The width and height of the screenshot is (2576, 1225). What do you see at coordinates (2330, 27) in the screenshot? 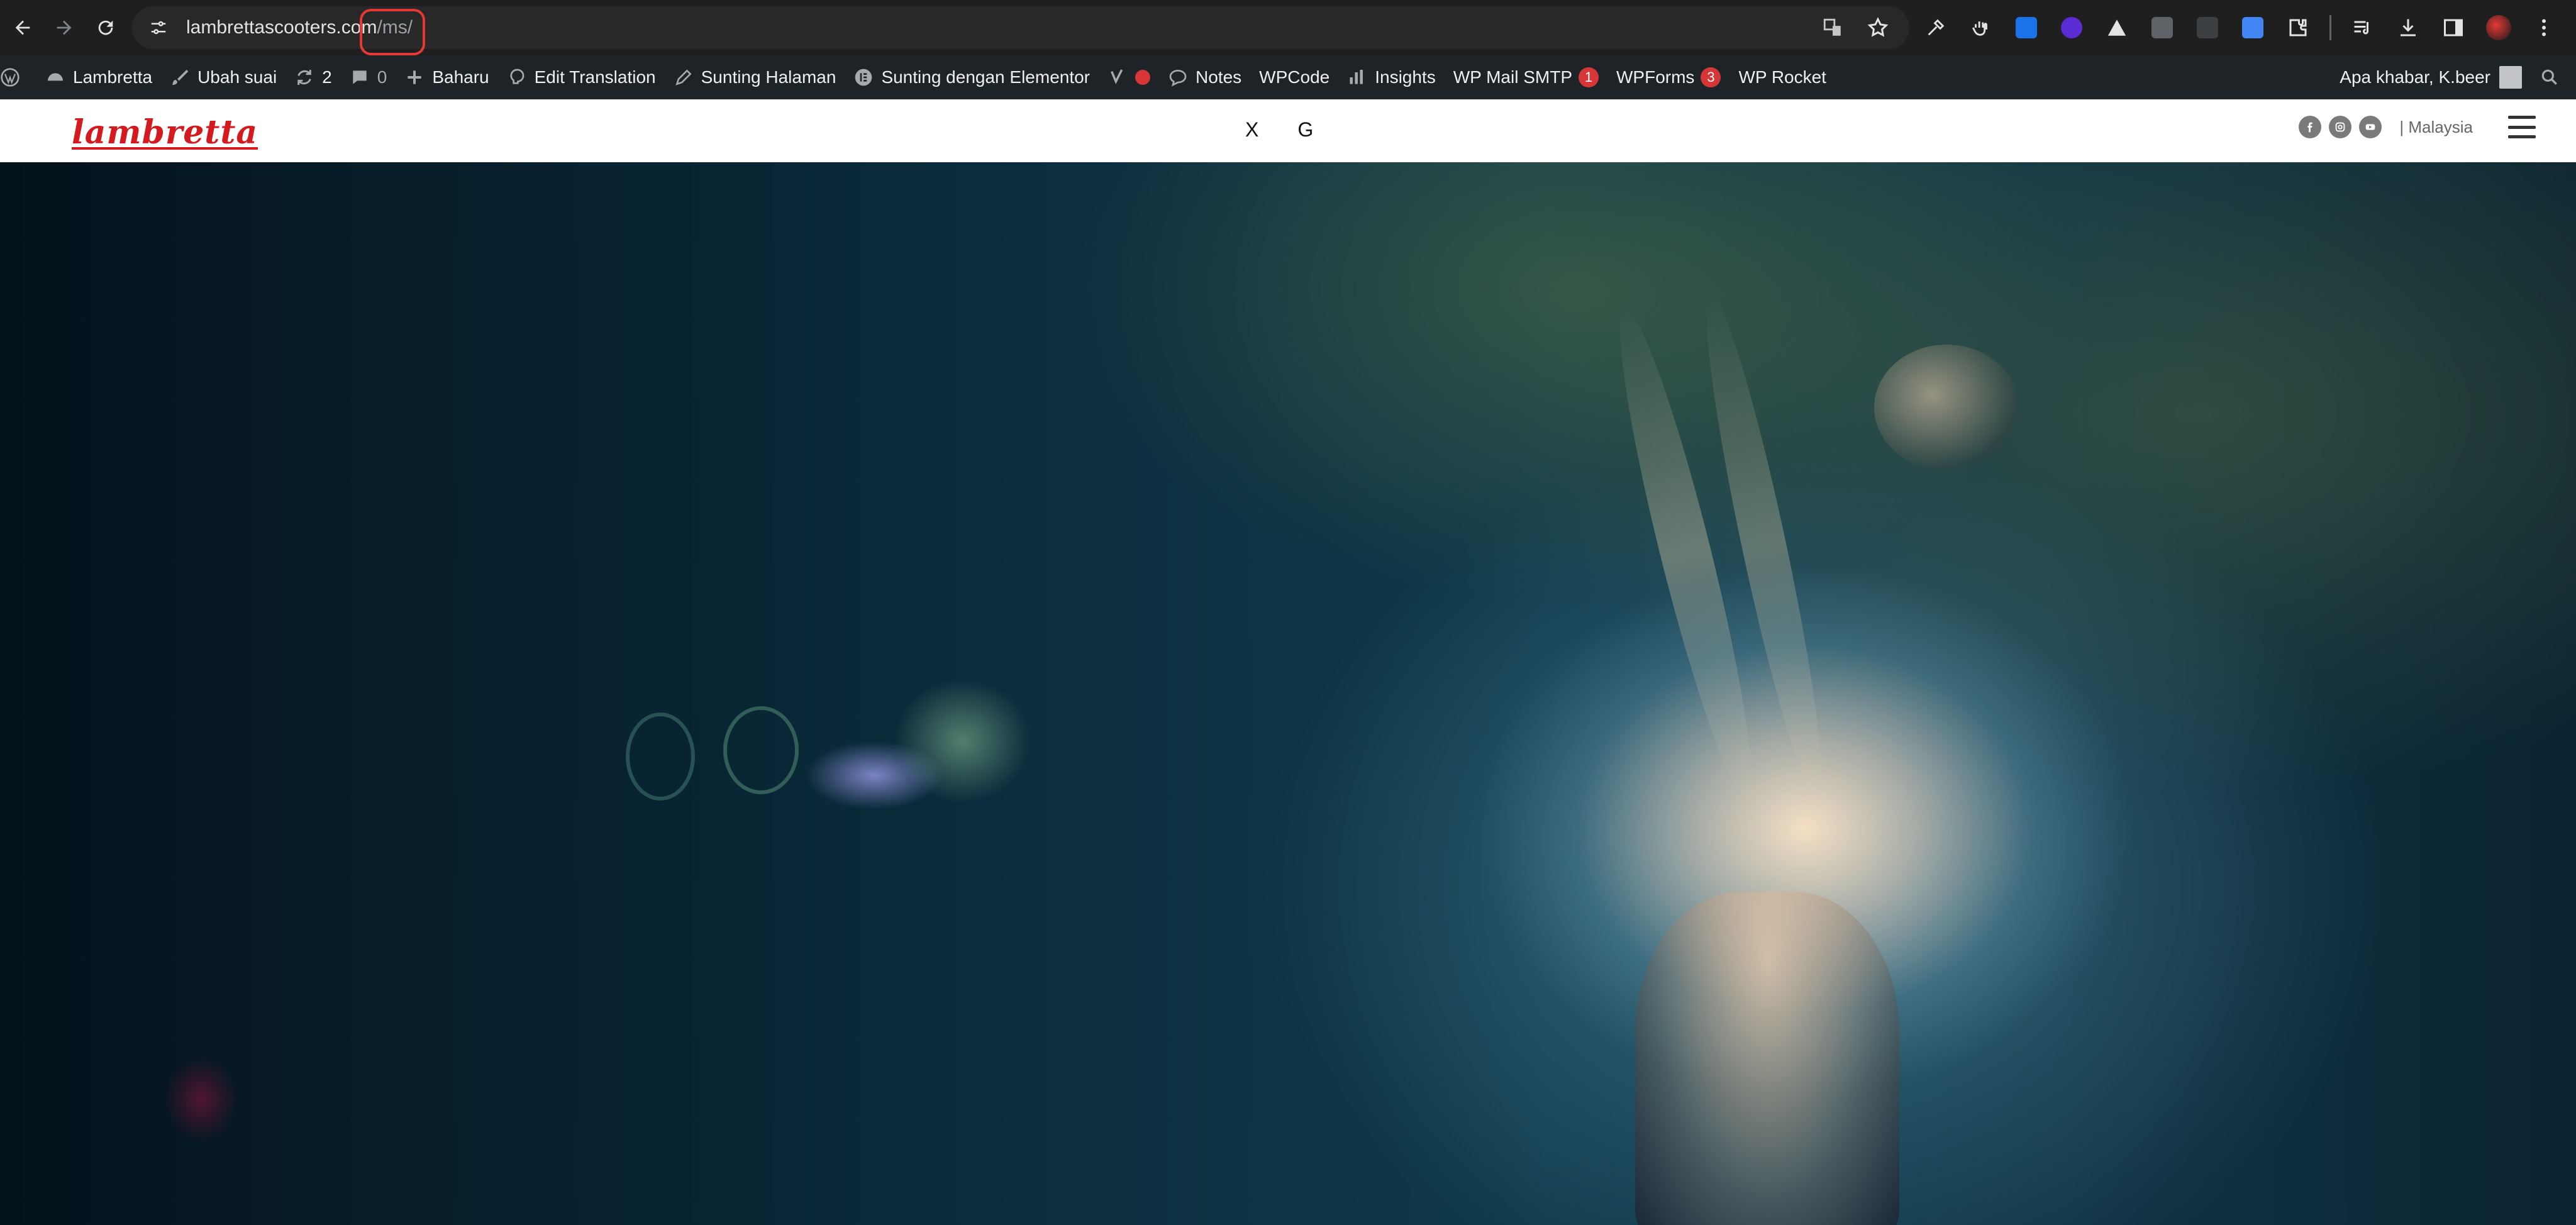
I see `toolbar-separator` at bounding box center [2330, 27].